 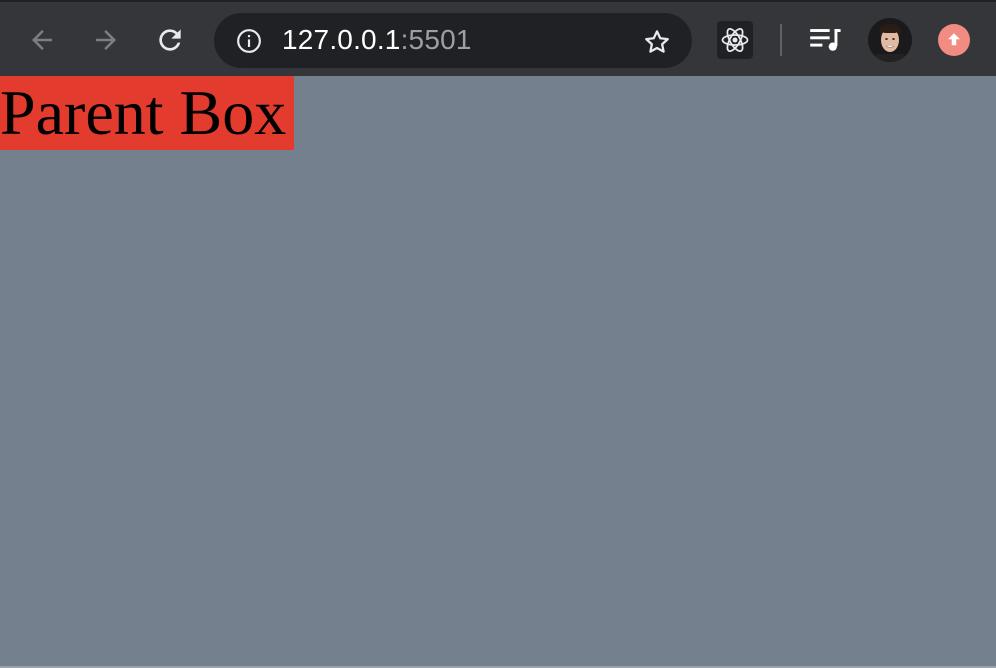 I want to click on forward-button, so click(x=106, y=40).